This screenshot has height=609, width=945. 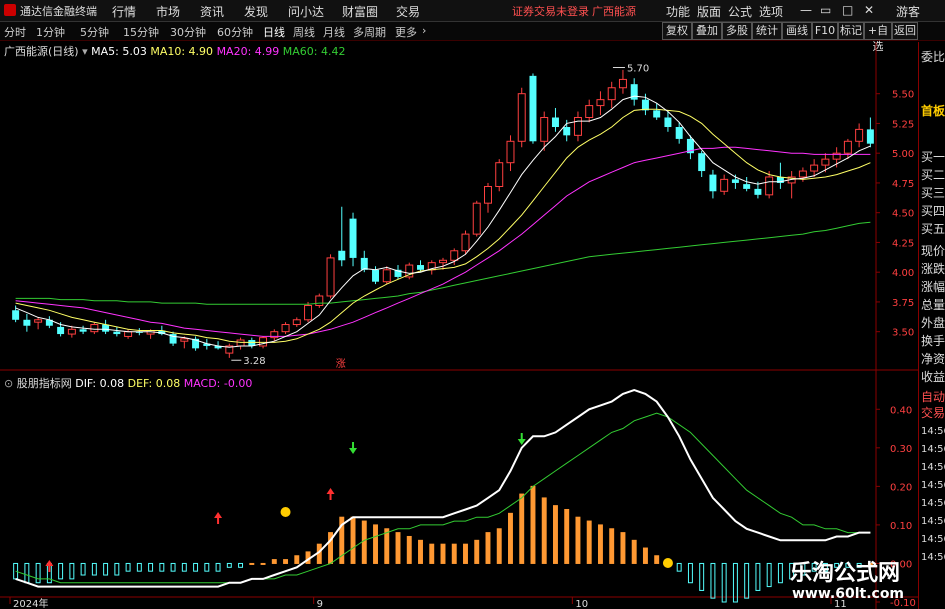 What do you see at coordinates (933, 211) in the screenshot?
I see `side-label: 买四` at bounding box center [933, 211].